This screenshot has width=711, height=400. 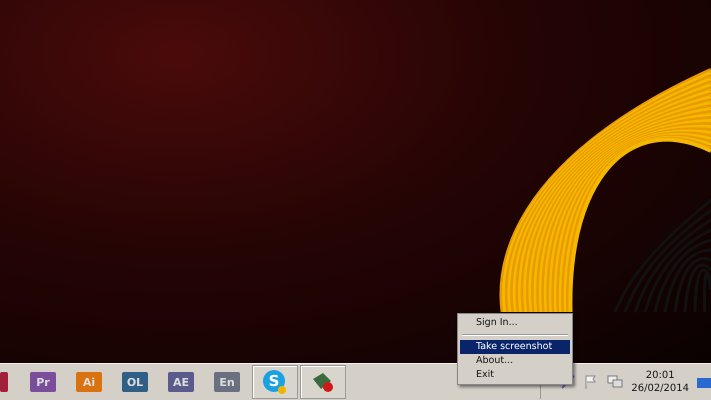 What do you see at coordinates (43, 382) in the screenshot?
I see `app-tile-icon: Pr` at bounding box center [43, 382].